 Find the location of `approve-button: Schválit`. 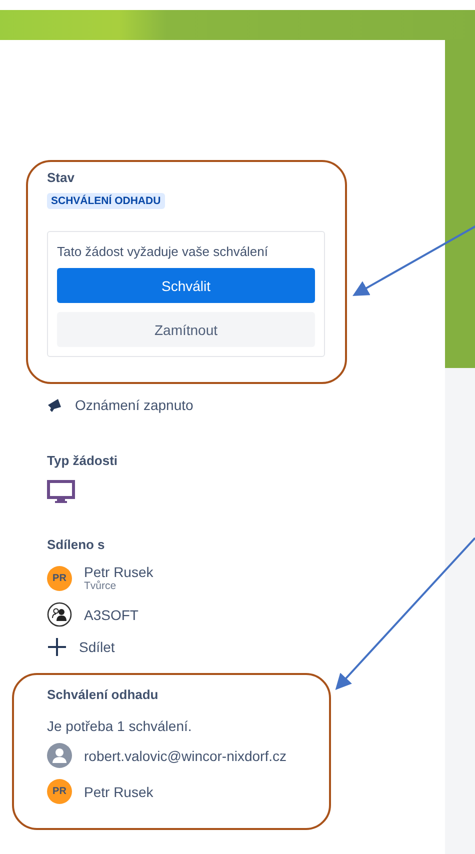

approve-button: Schválit is located at coordinates (186, 285).